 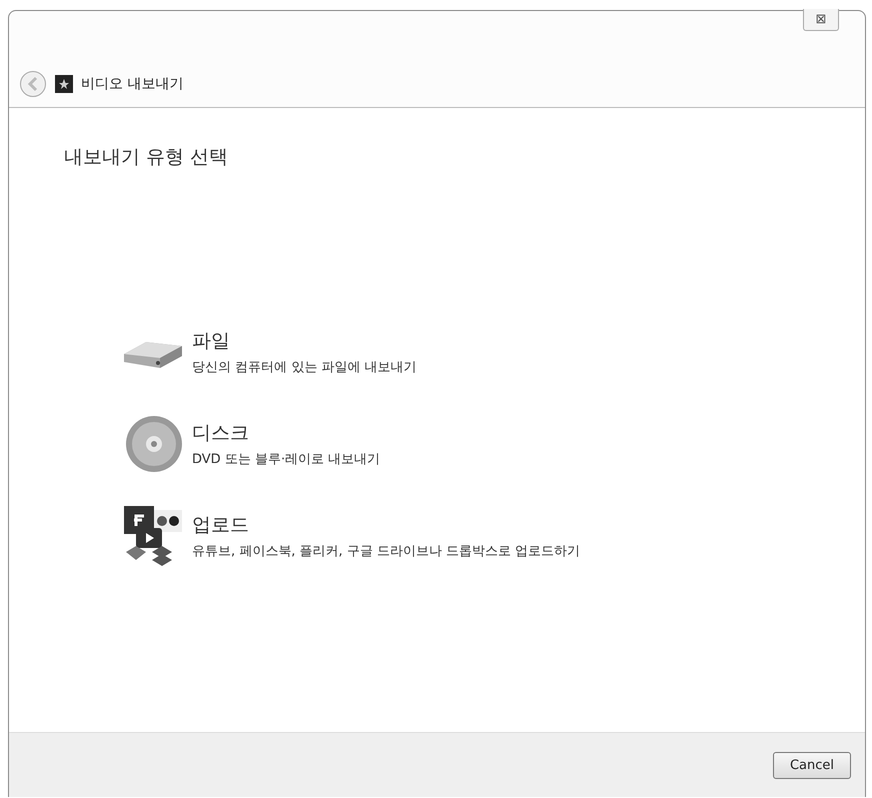 What do you see at coordinates (811, 765) in the screenshot?
I see `cancel-button: Cancel` at bounding box center [811, 765].